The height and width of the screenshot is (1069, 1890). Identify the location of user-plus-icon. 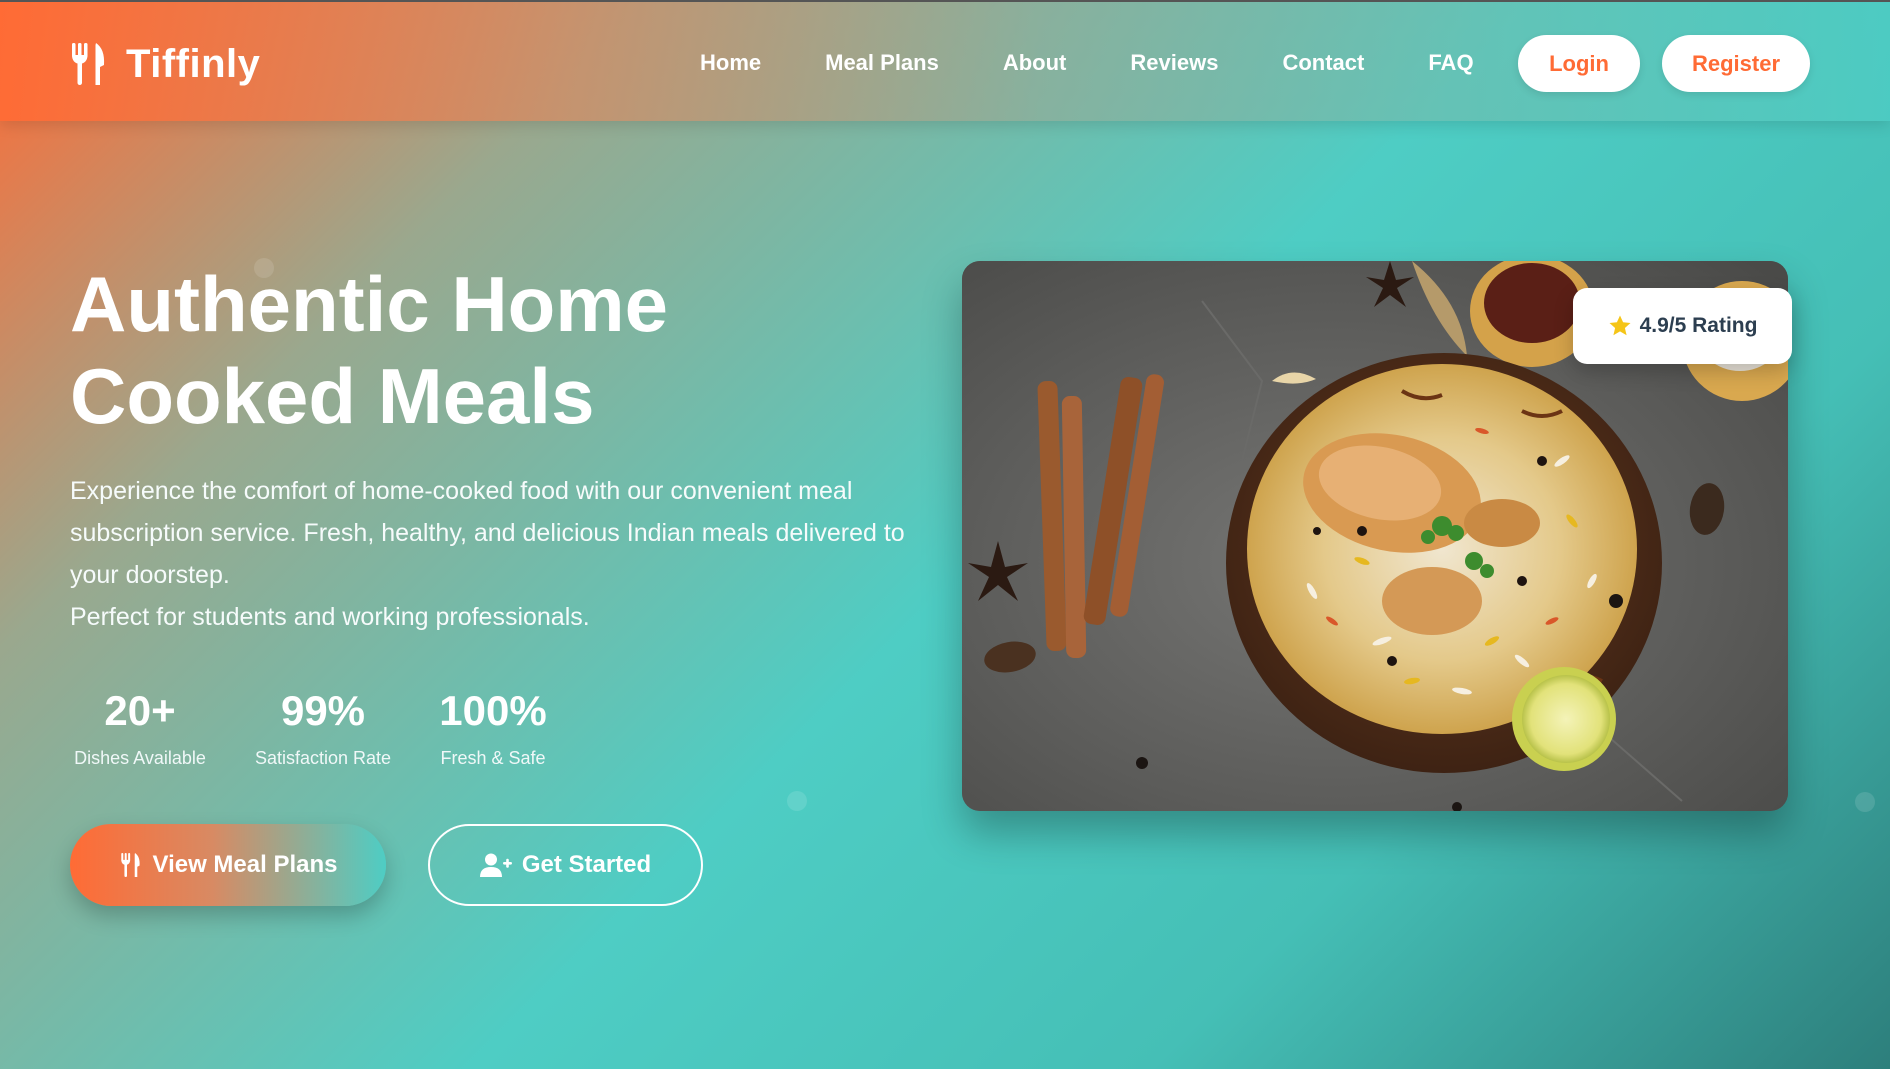
(495, 865).